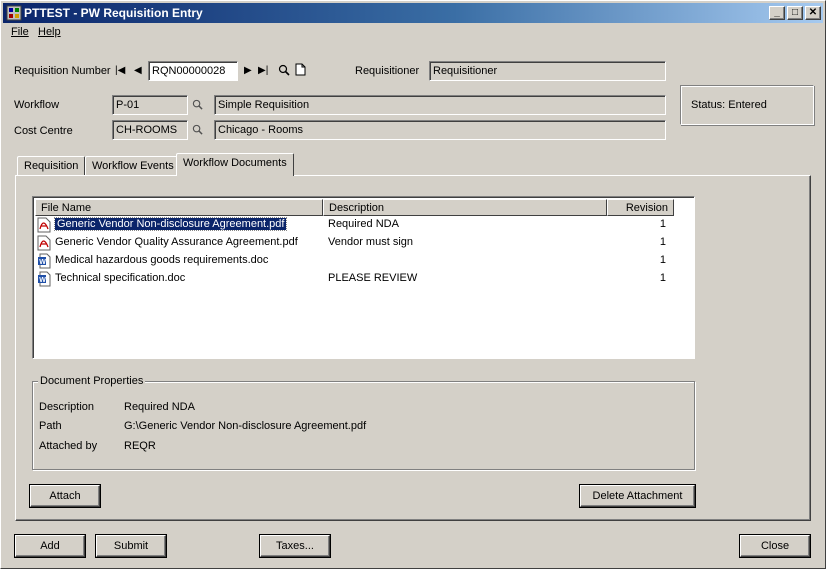  I want to click on workflow-label: Workflow, so click(37, 105).